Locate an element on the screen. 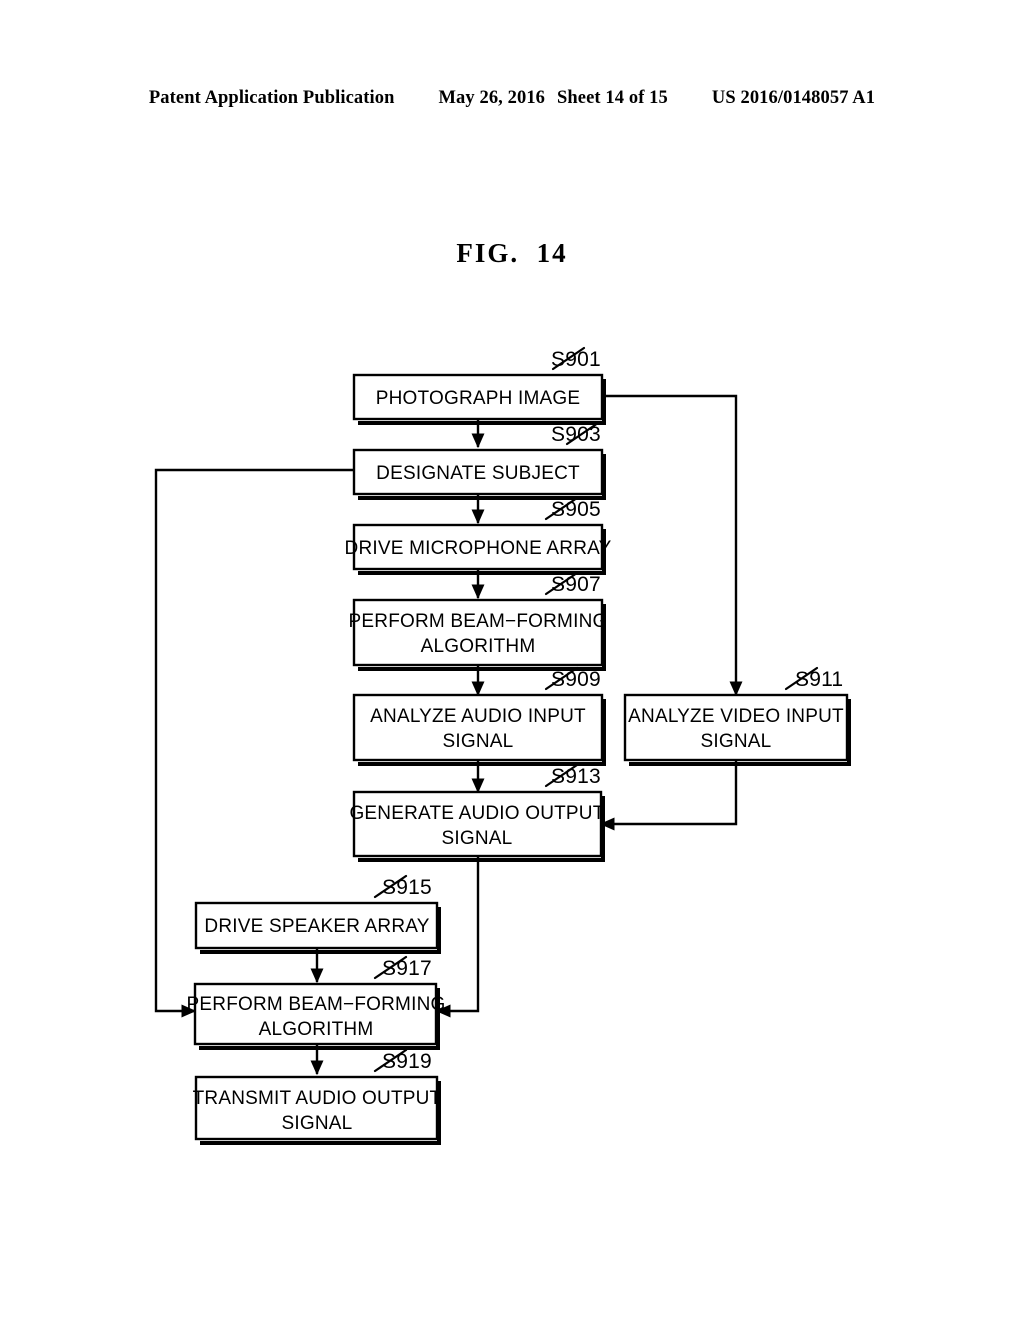 This screenshot has width=1024, height=1320. step-number-label-s909: S909 is located at coordinates (576, 679).